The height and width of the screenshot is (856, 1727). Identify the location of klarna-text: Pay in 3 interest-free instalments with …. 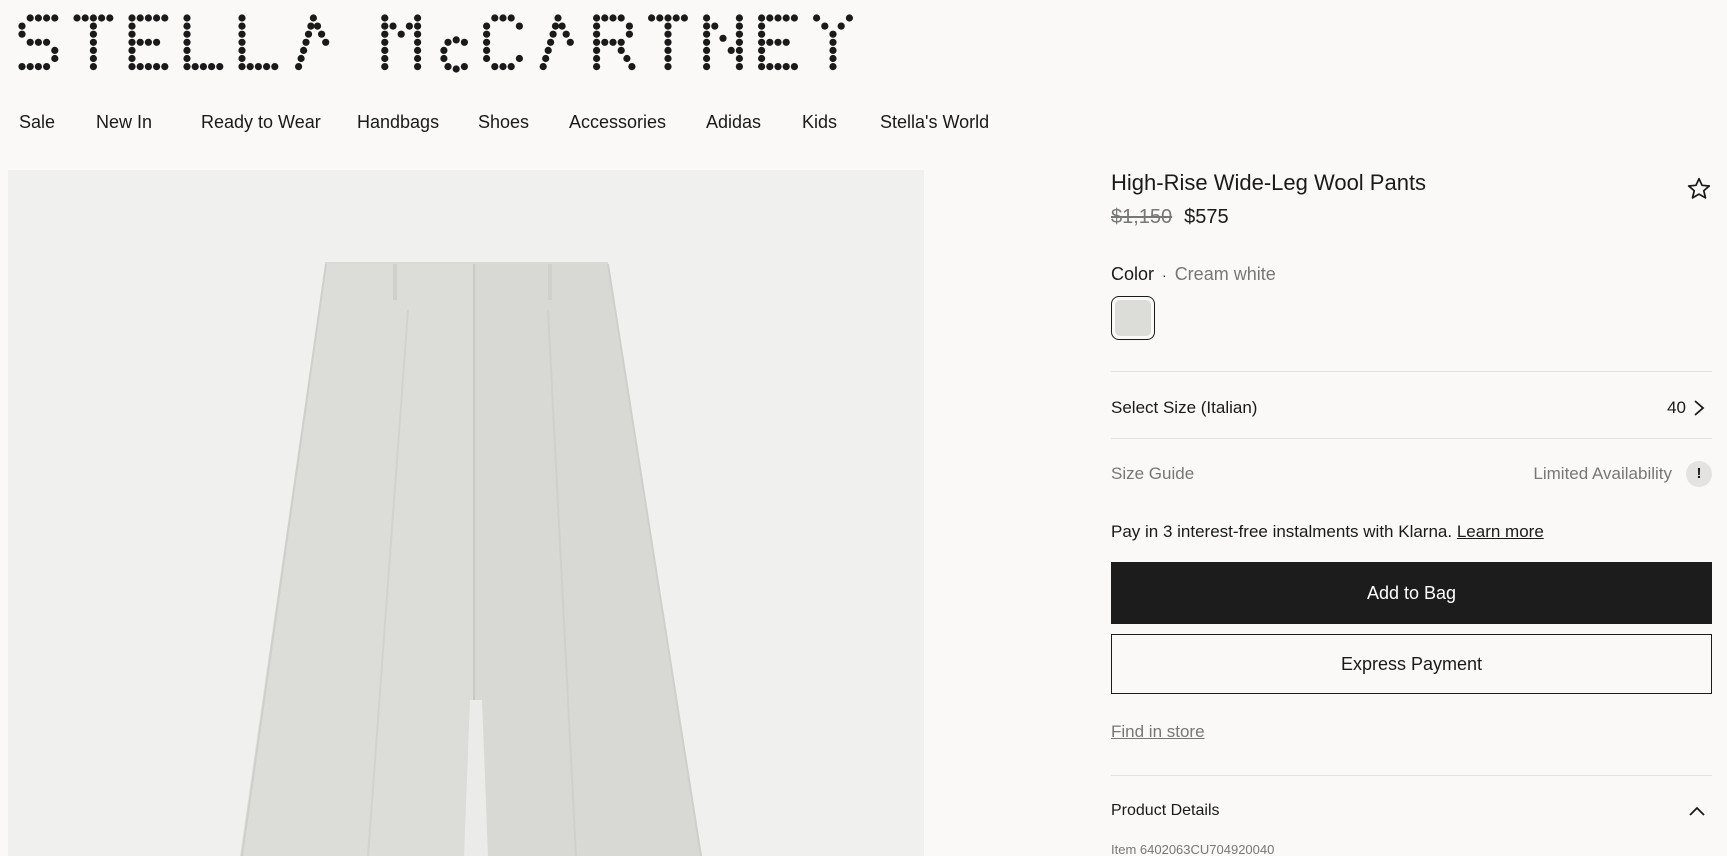
(1282, 531).